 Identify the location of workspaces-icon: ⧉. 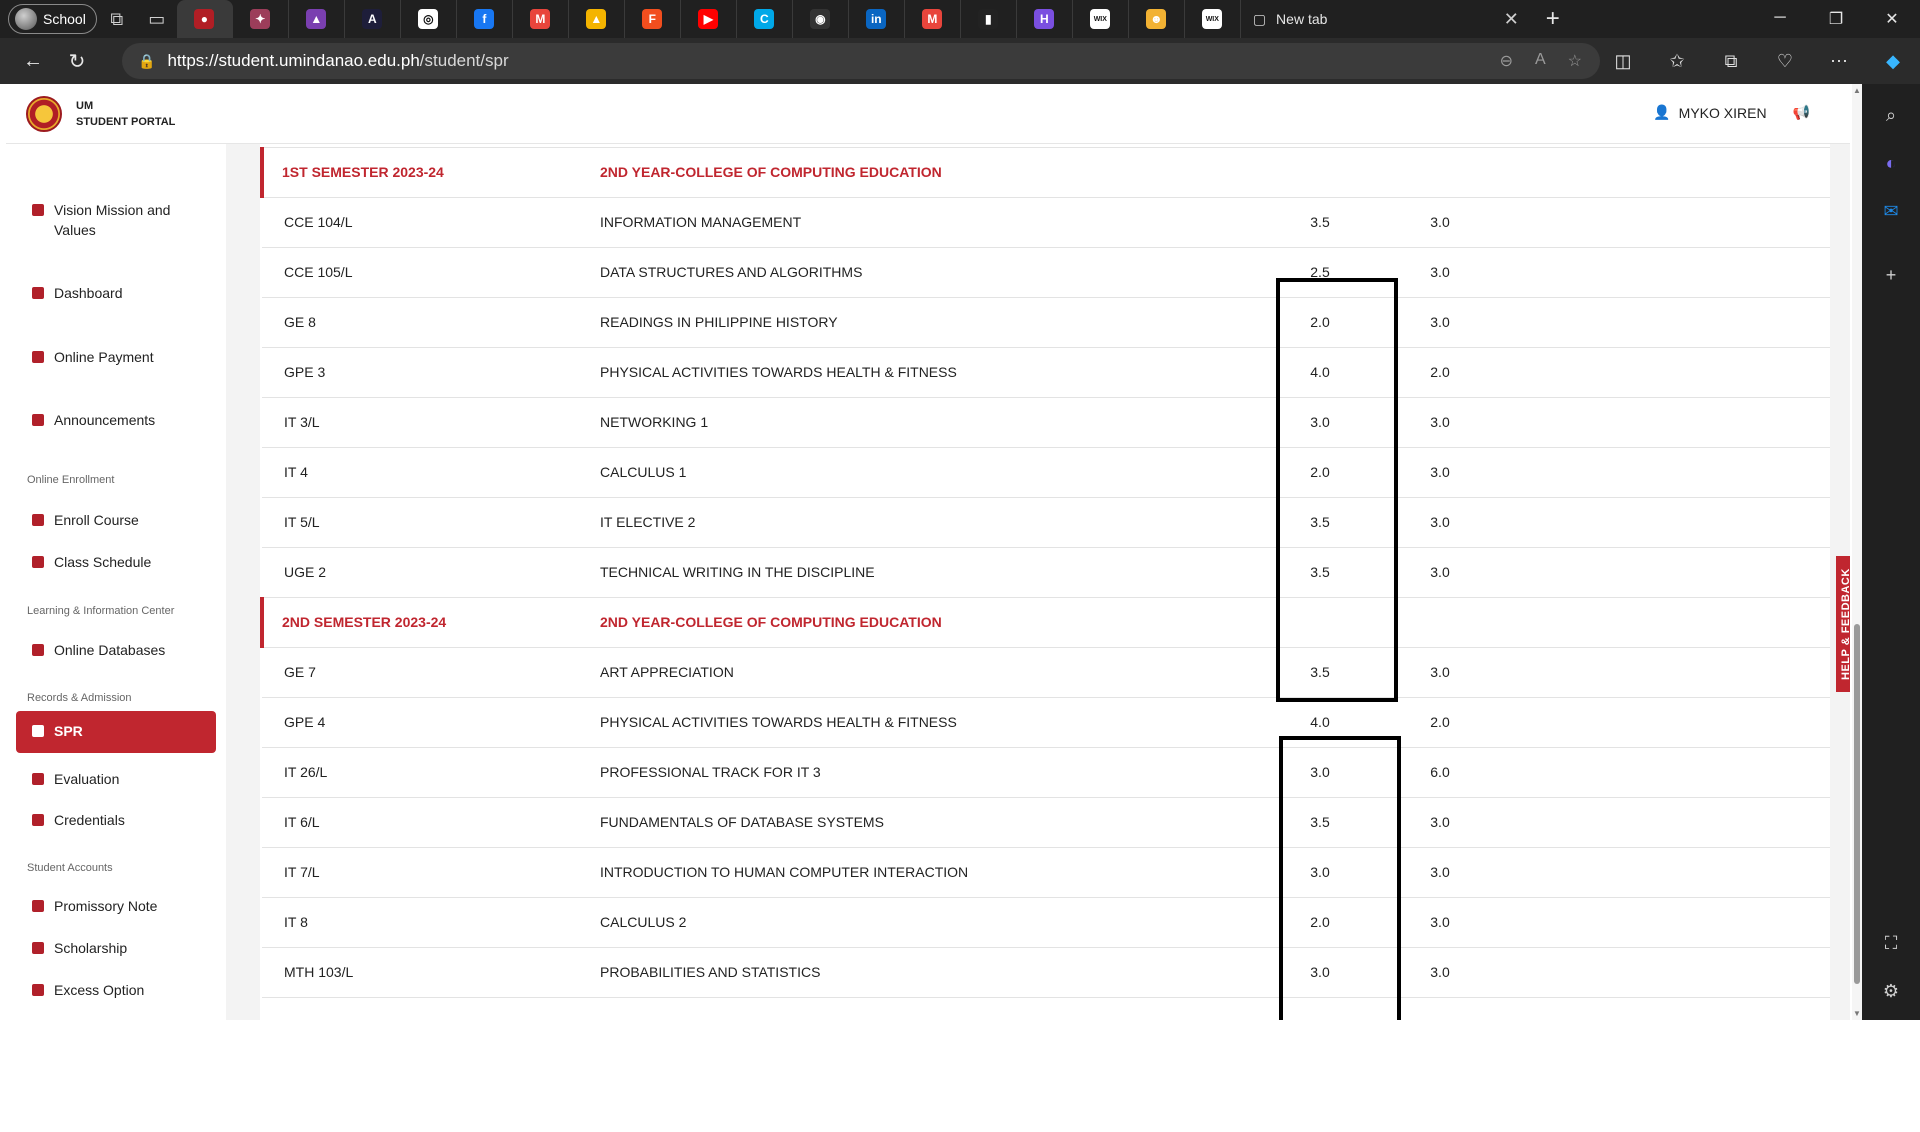
(117, 19).